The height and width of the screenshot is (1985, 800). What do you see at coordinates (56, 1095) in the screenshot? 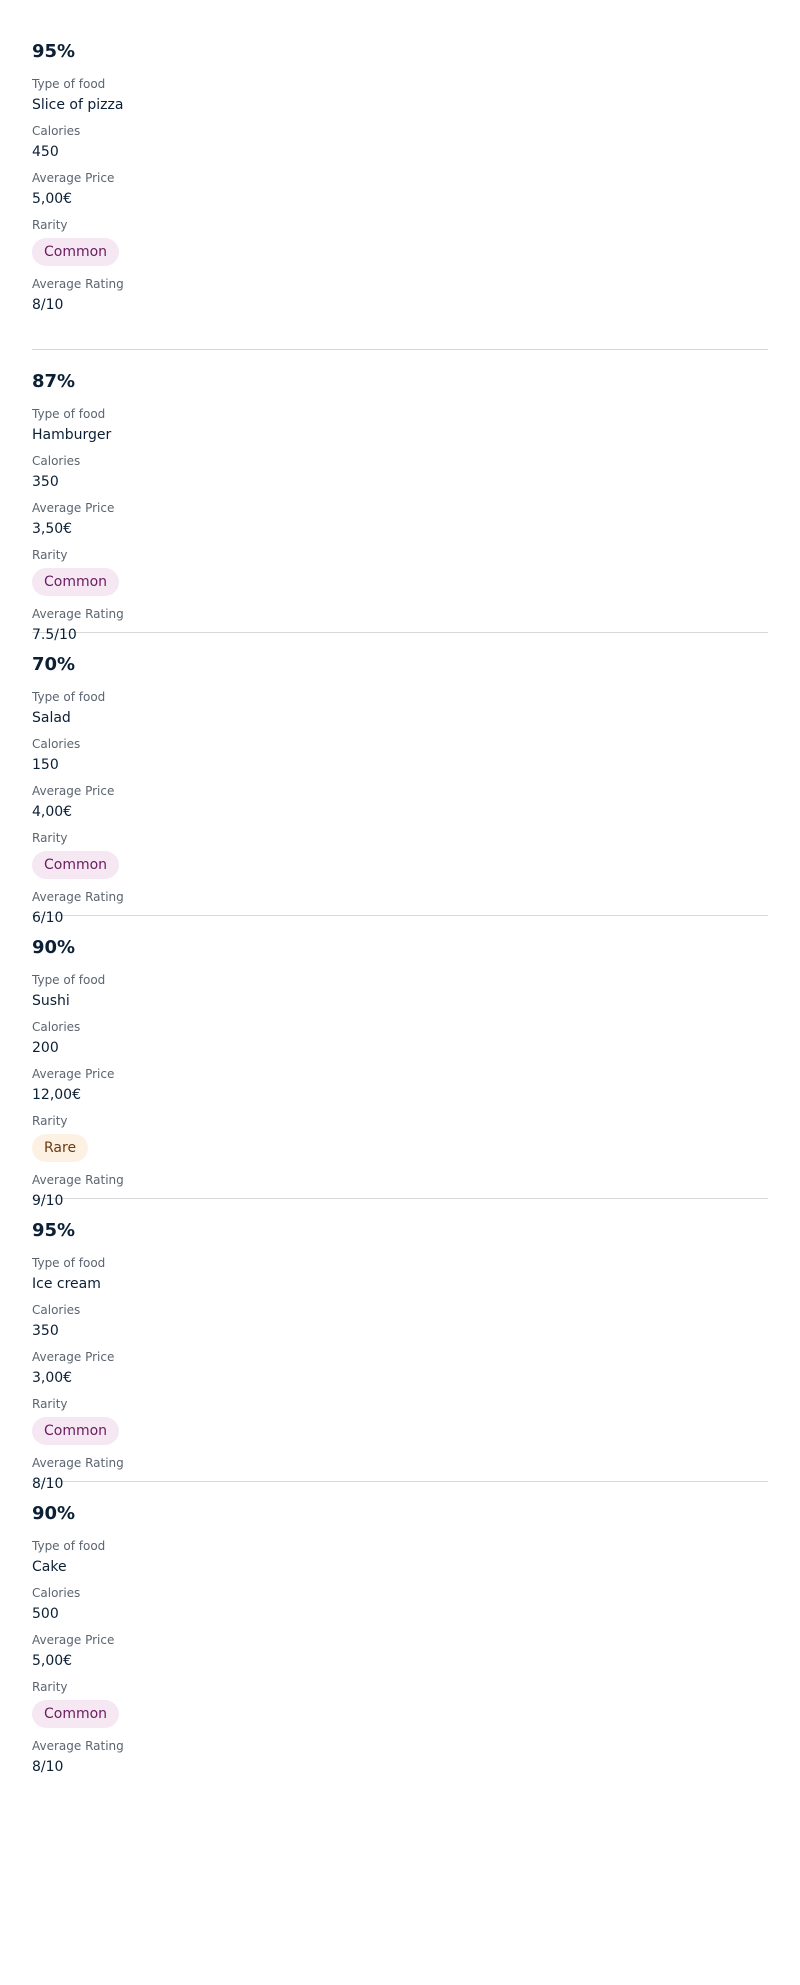
I see `price-value: 12,00€` at bounding box center [56, 1095].